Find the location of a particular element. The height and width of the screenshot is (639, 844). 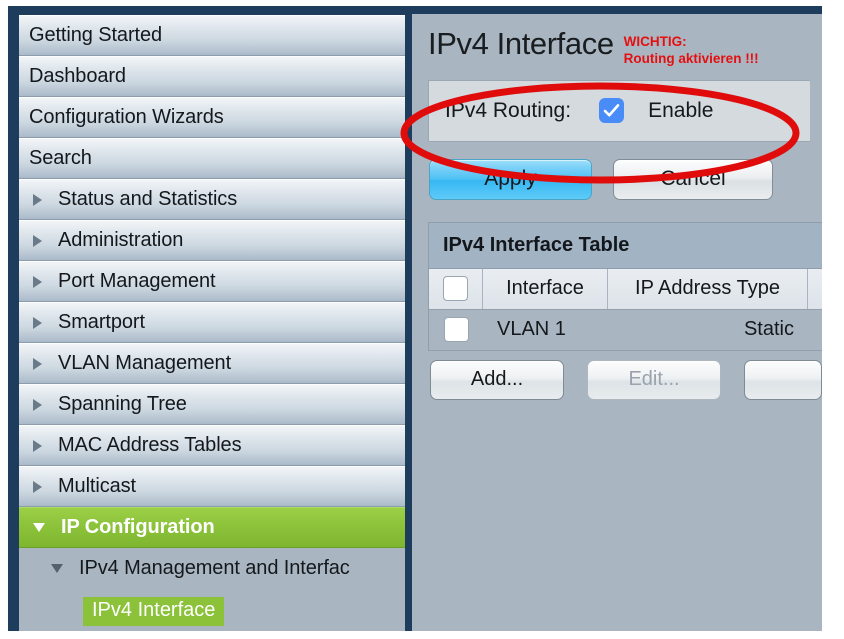

form-action-buttons: Apply Cancel is located at coordinates (625, 179).